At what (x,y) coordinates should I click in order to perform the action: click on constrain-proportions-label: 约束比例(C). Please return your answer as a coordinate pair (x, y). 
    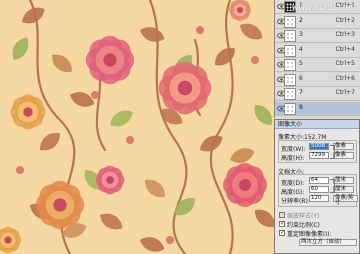
    Looking at the image, I should click on (303, 225).